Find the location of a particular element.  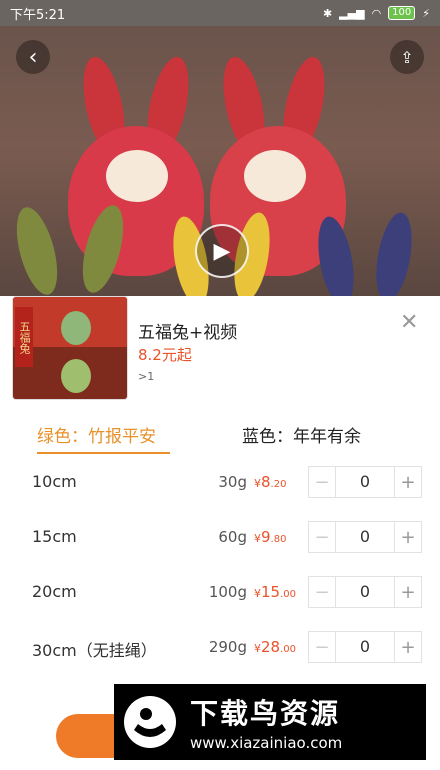

thumbnail-label: 五福兔 is located at coordinates (24, 337).